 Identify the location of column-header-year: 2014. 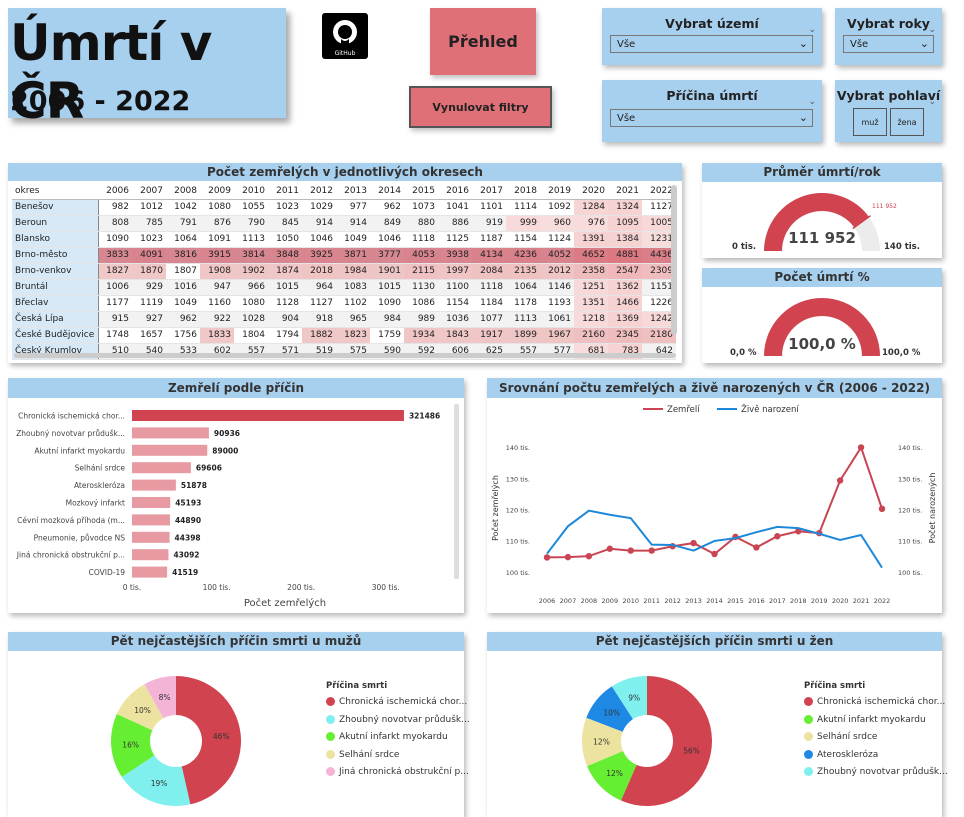
(387, 191).